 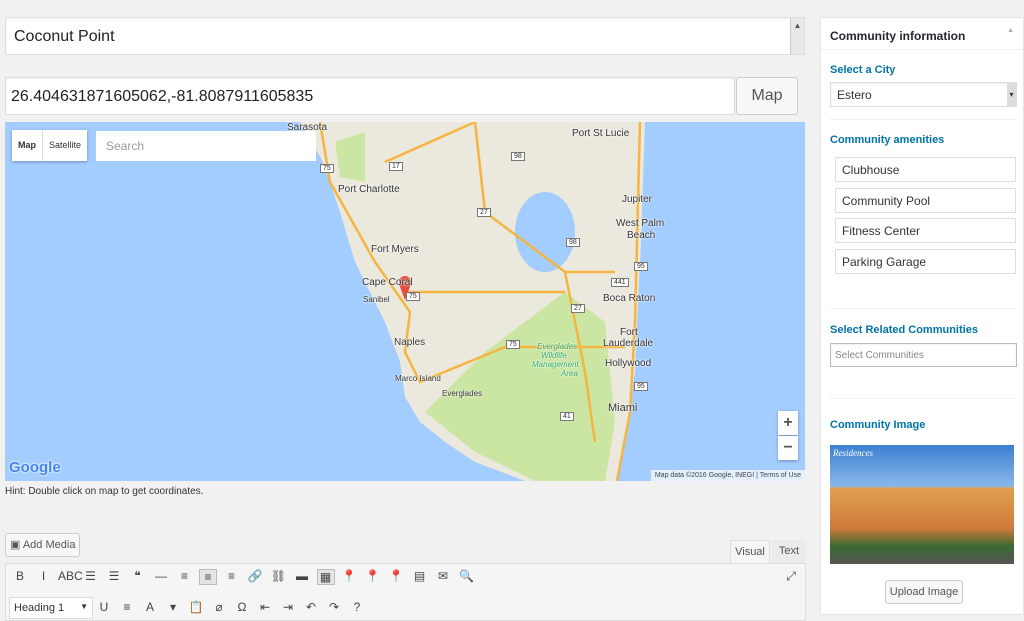 What do you see at coordinates (555, 364) in the screenshot?
I see `map-label: Management` at bounding box center [555, 364].